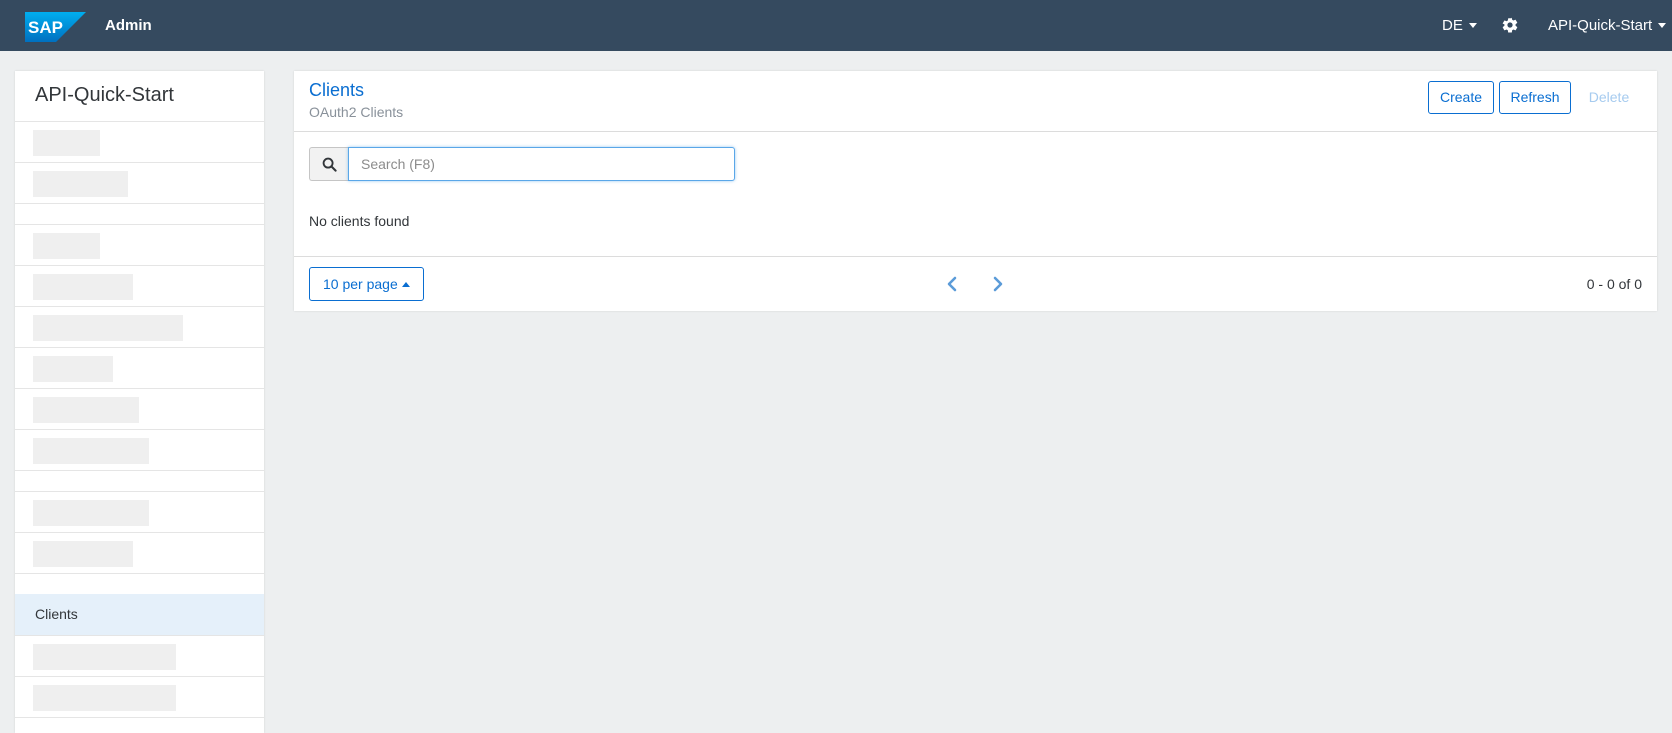 This screenshot has width=1672, height=733. What do you see at coordinates (952, 284) in the screenshot?
I see `chevron-left-icon` at bounding box center [952, 284].